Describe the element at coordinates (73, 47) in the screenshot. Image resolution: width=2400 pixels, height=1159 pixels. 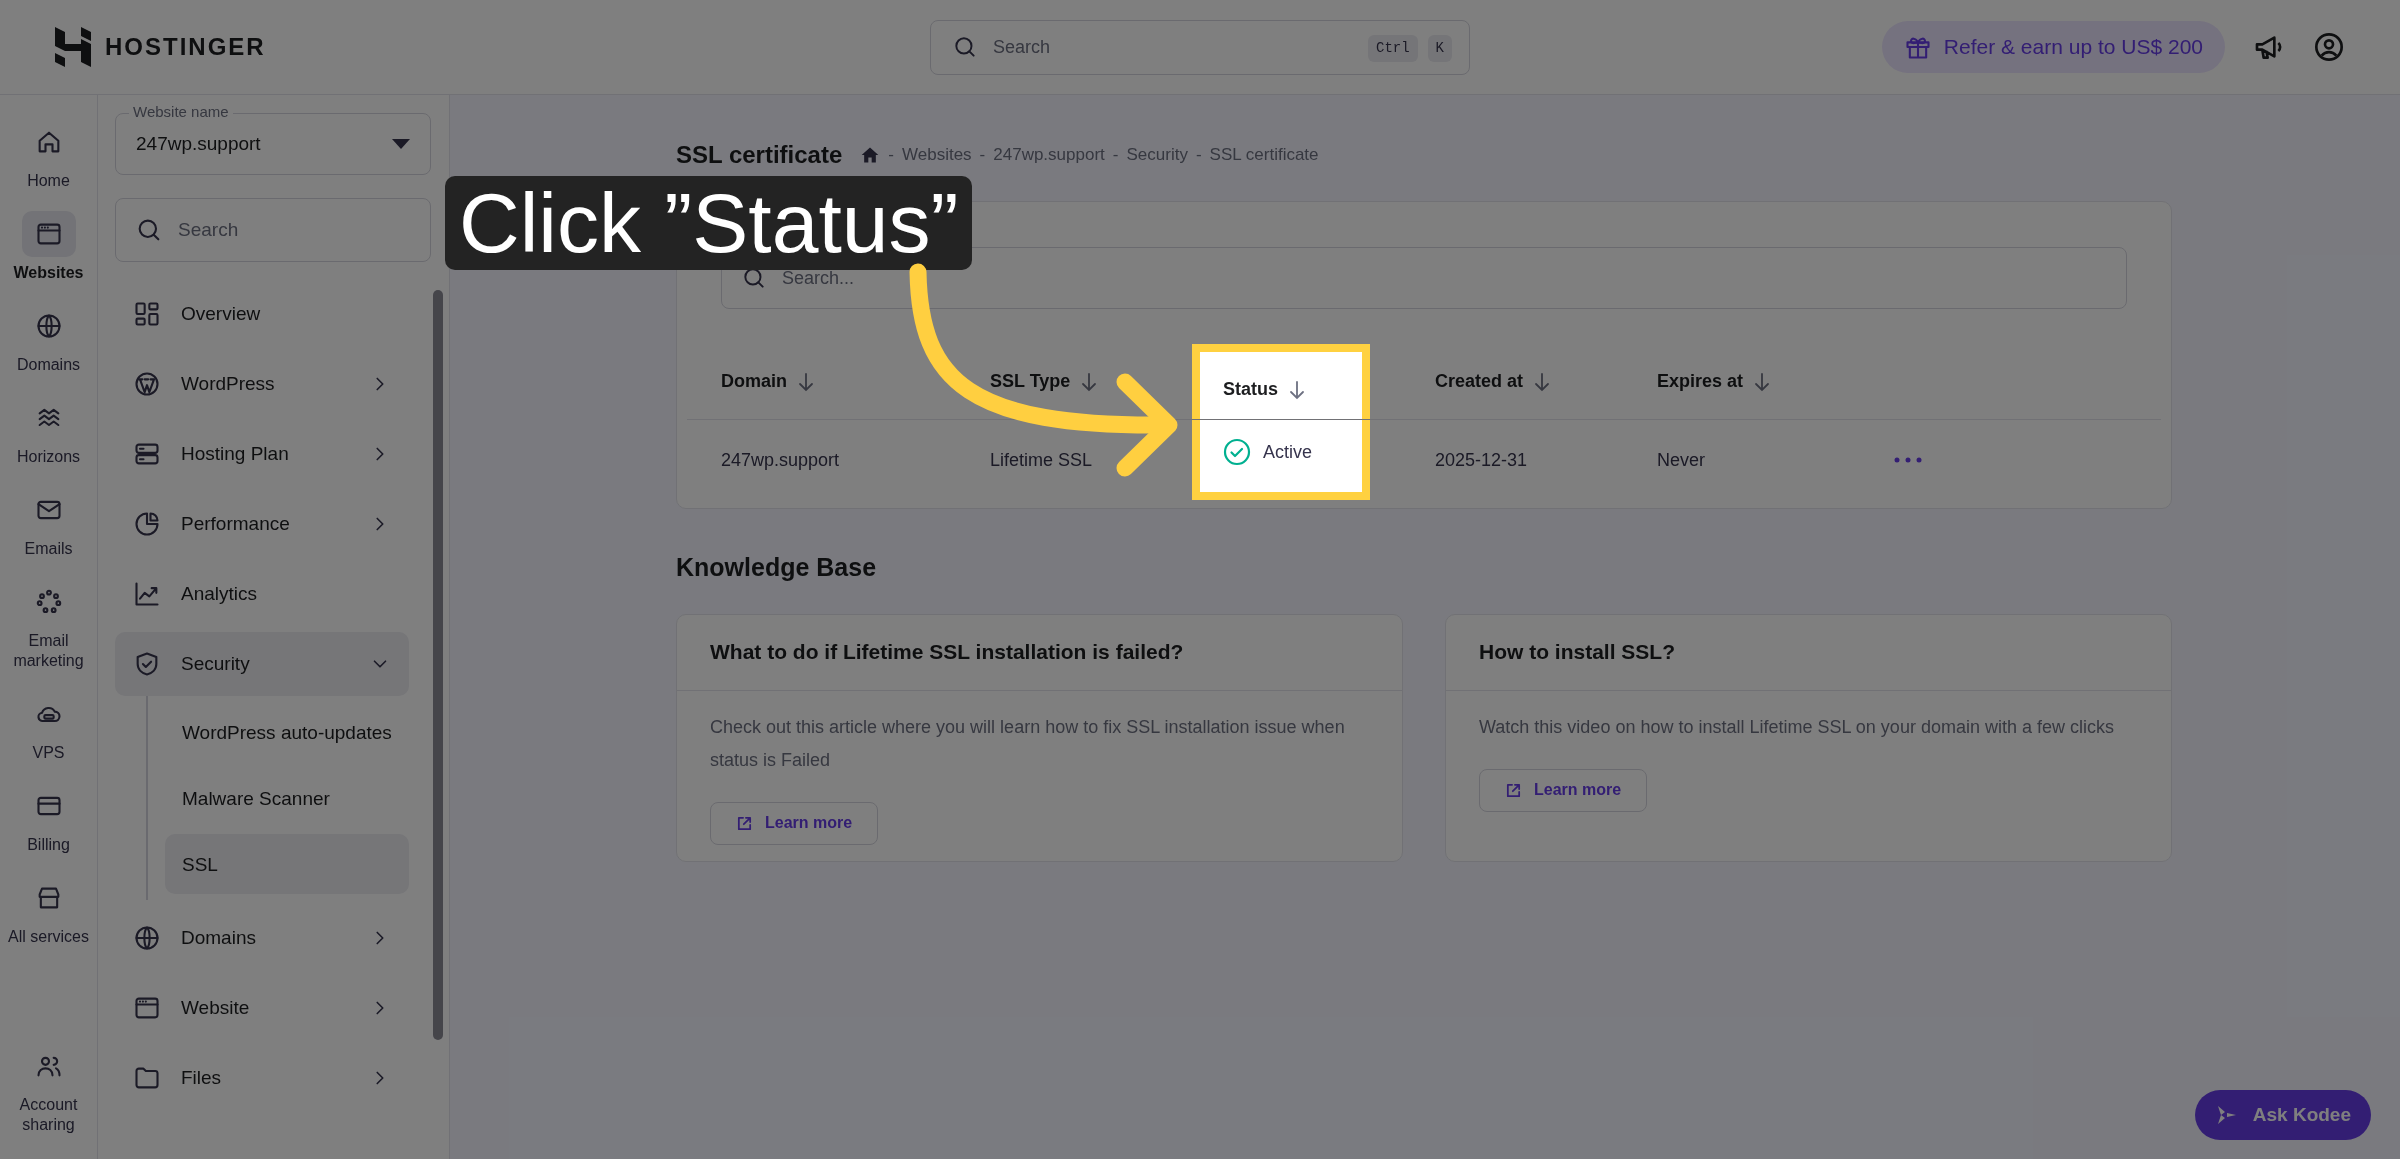
I see `logo-icon` at that location.